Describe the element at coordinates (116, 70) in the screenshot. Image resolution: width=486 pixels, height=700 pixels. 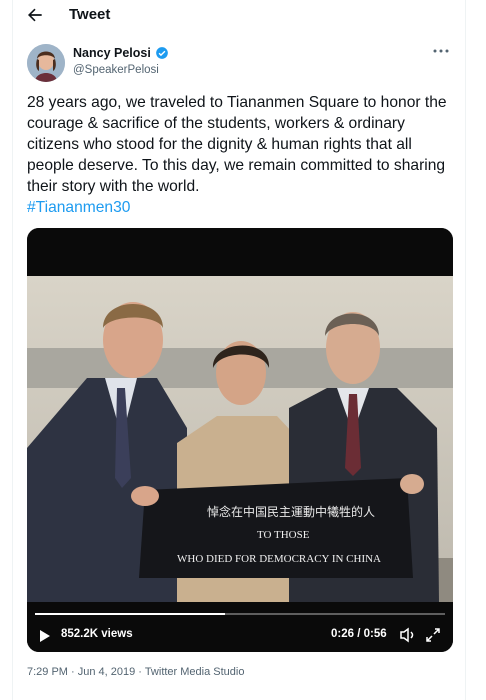
I see `author-handle: @SpeakerPelosi` at that location.